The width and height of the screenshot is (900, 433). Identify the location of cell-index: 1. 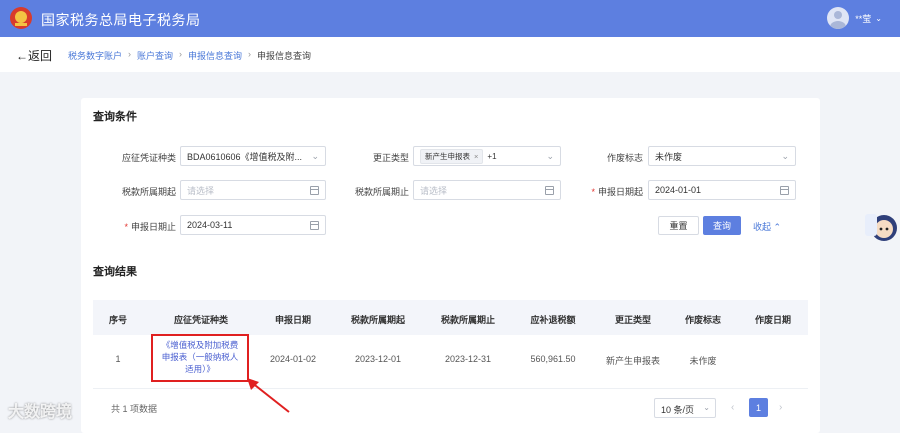
(118, 359).